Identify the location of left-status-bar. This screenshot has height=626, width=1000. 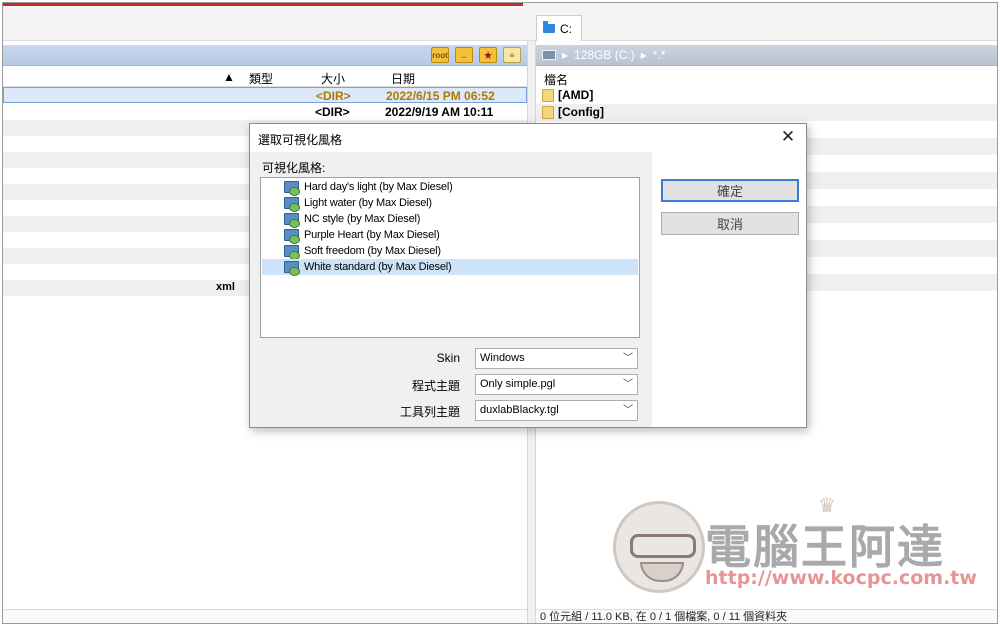
(265, 616).